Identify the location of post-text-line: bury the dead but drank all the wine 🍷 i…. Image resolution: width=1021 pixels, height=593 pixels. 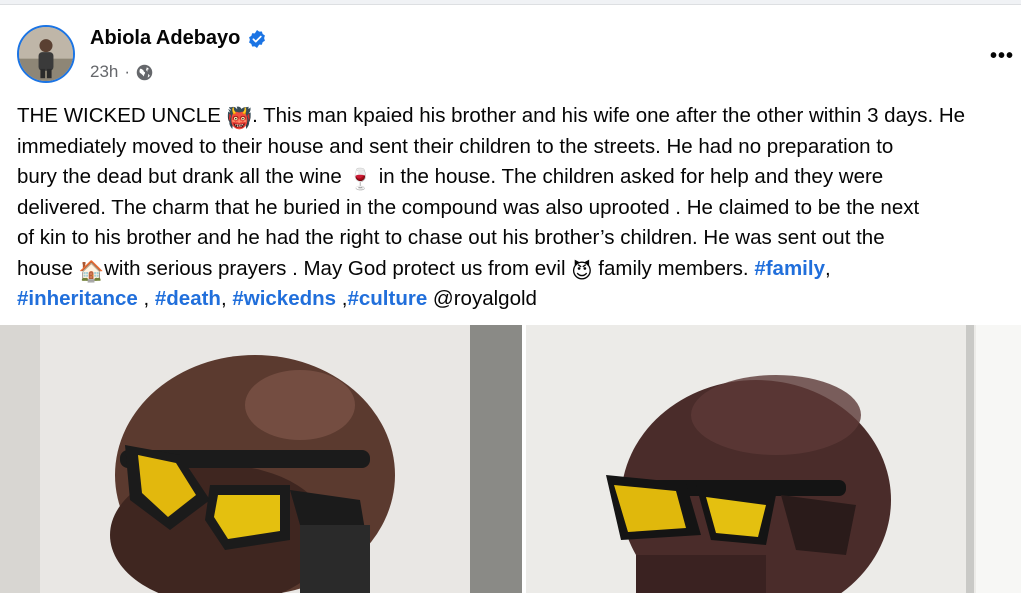
(519, 177).